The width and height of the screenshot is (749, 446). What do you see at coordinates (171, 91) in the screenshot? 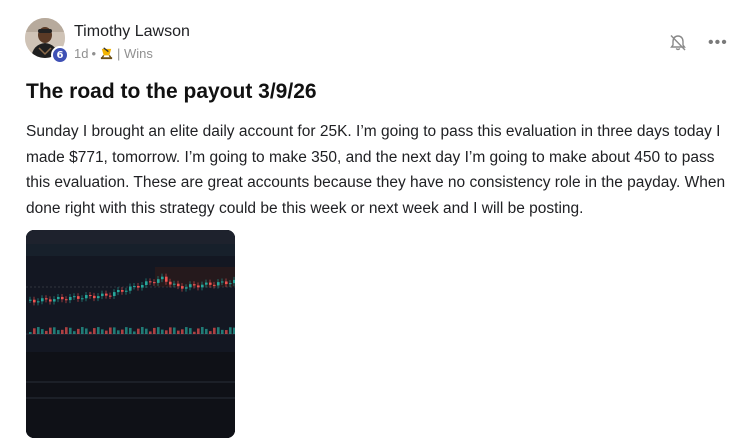
I see `post-title: The road to the payout 3/9/26` at bounding box center [171, 91].